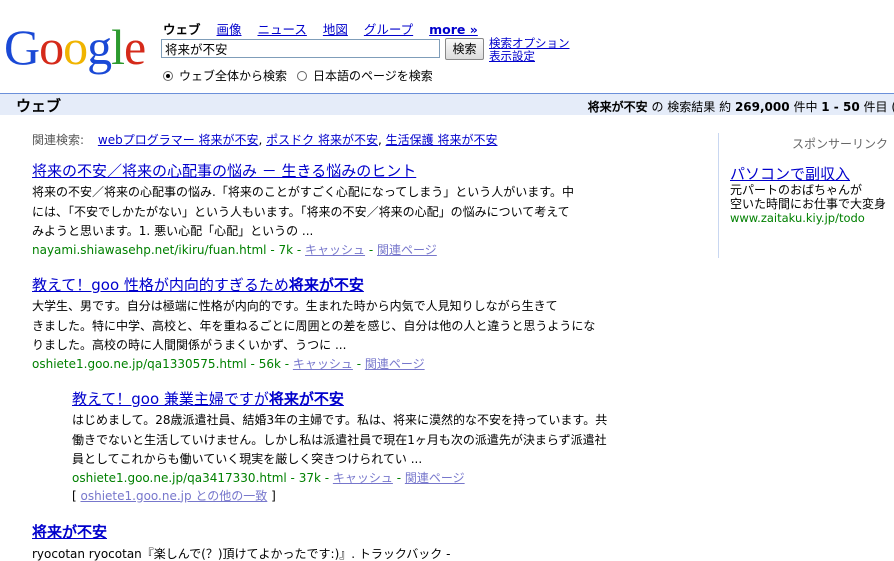 Image resolution: width=894 pixels, height=561 pixels. Describe the element at coordinates (373, 76) in the screenshot. I see `radio-japanese-label: 日本語のページを検索` at that location.